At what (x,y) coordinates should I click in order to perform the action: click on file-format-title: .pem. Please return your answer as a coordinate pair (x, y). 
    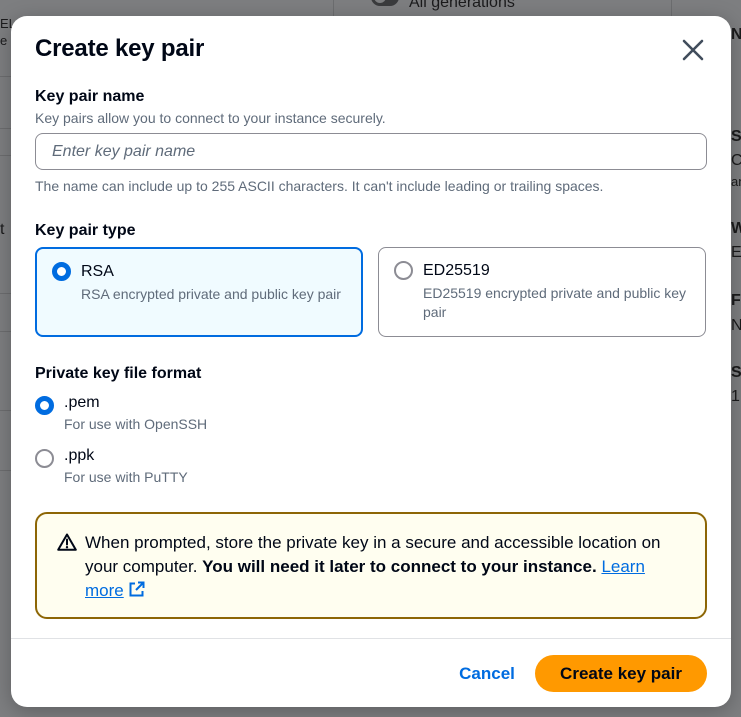
    Looking at the image, I should click on (82, 402).